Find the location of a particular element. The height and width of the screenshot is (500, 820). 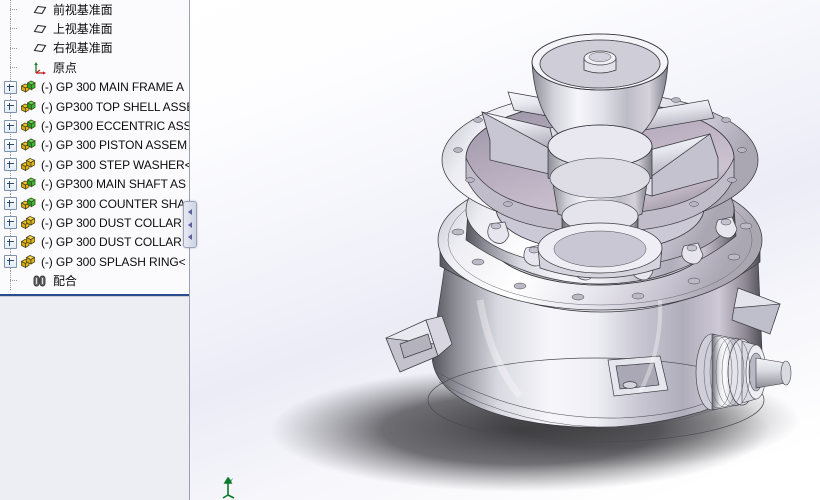

tree-item-label: (-) GP 300 PISTON ASSEM is located at coordinates (114, 145).